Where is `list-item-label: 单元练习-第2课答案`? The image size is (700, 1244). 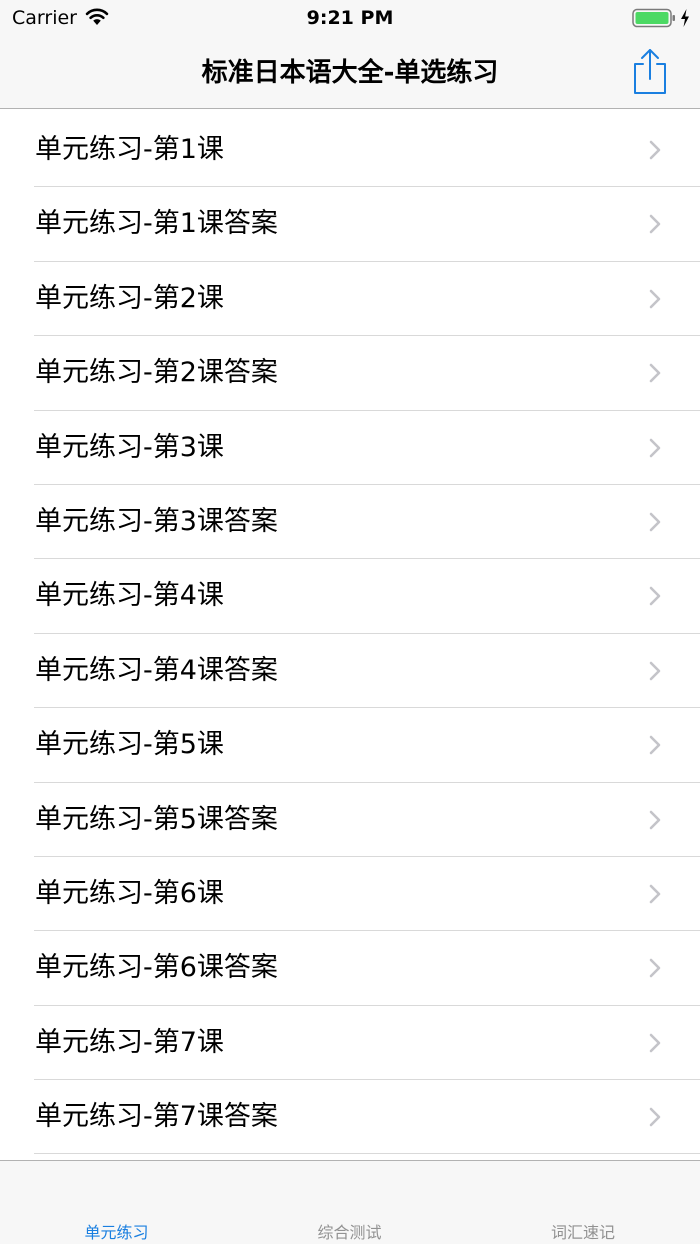 list-item-label: 单元练习-第2课答案 is located at coordinates (156, 373).